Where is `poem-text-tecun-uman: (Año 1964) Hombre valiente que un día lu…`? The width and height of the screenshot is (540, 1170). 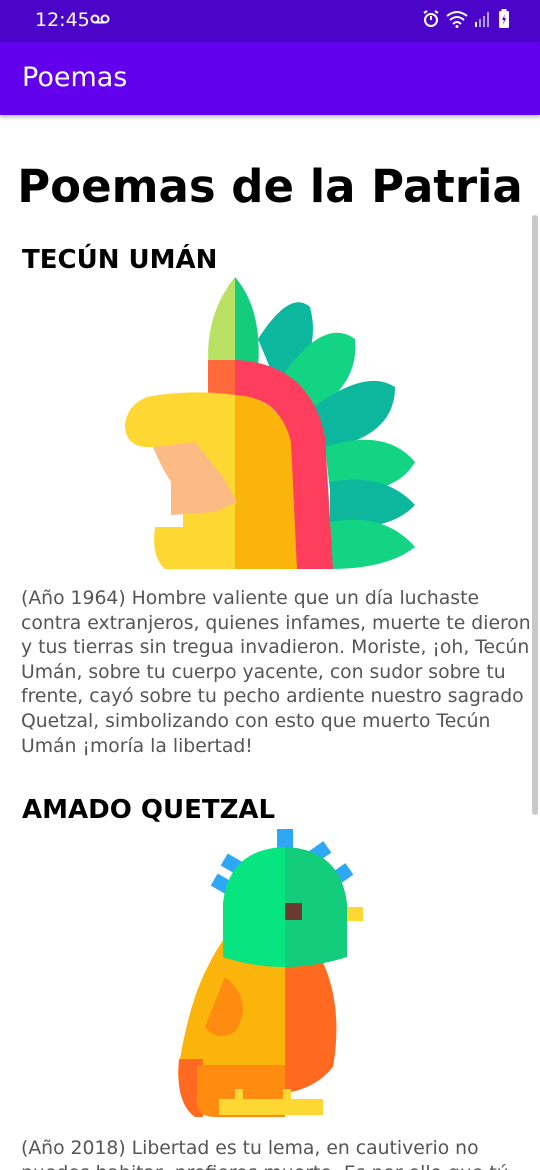
poem-text-tecun-uman: (Año 1964) Hombre valiente que un día lu… is located at coordinates (276, 672).